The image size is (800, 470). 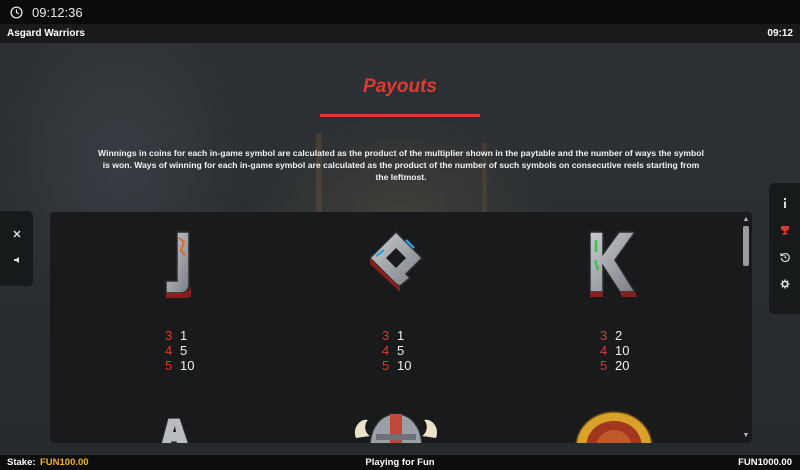 What do you see at coordinates (16, 12) in the screenshot?
I see `clock-icon` at bounding box center [16, 12].